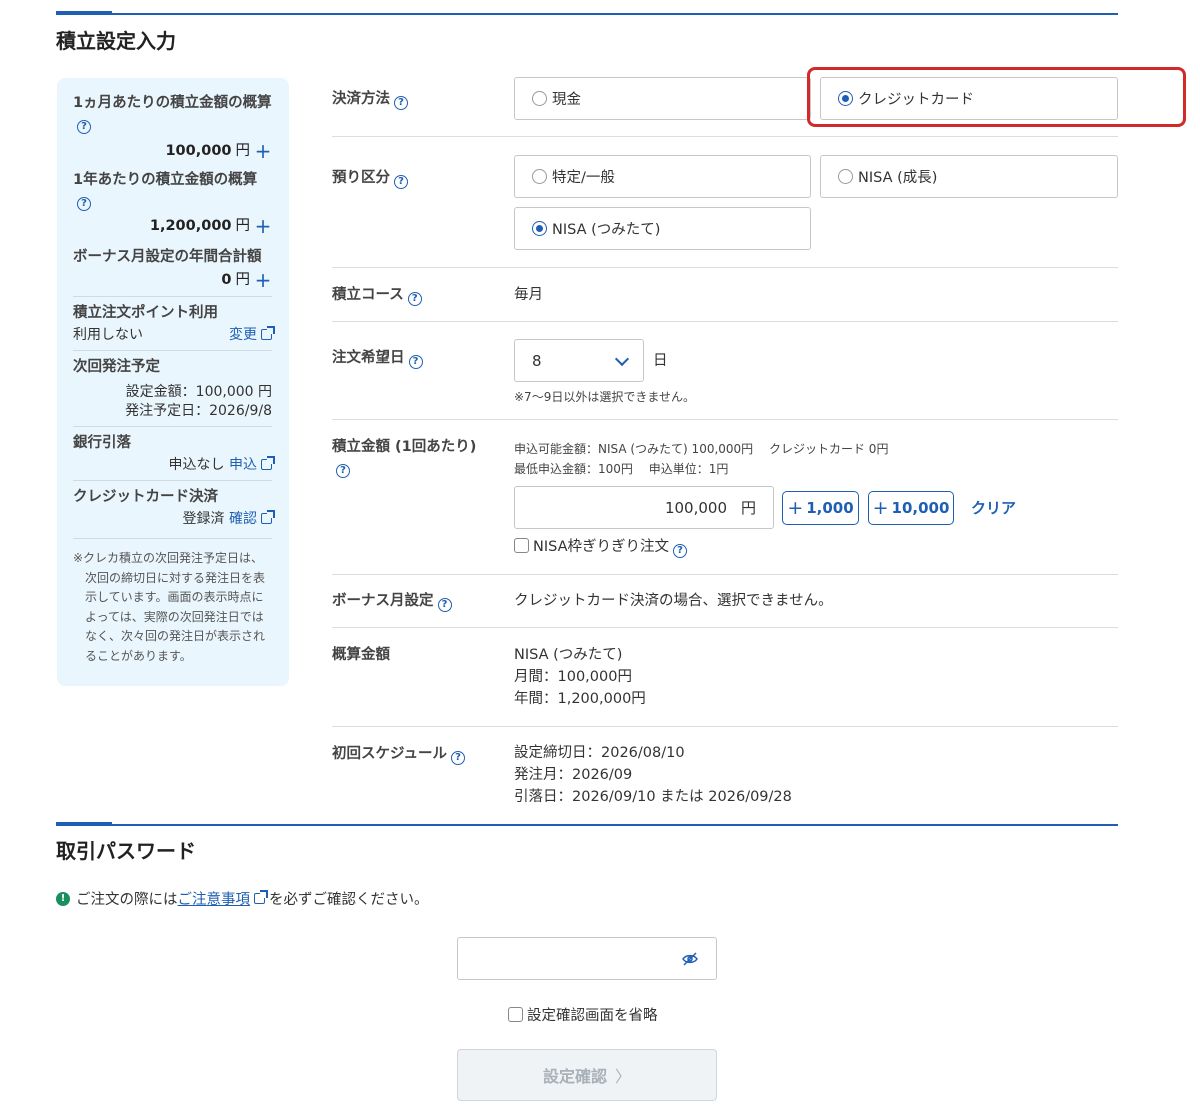 This screenshot has height=1110, width=1200. What do you see at coordinates (660, 361) in the screenshot?
I see `order-day-unit: 日` at bounding box center [660, 361].